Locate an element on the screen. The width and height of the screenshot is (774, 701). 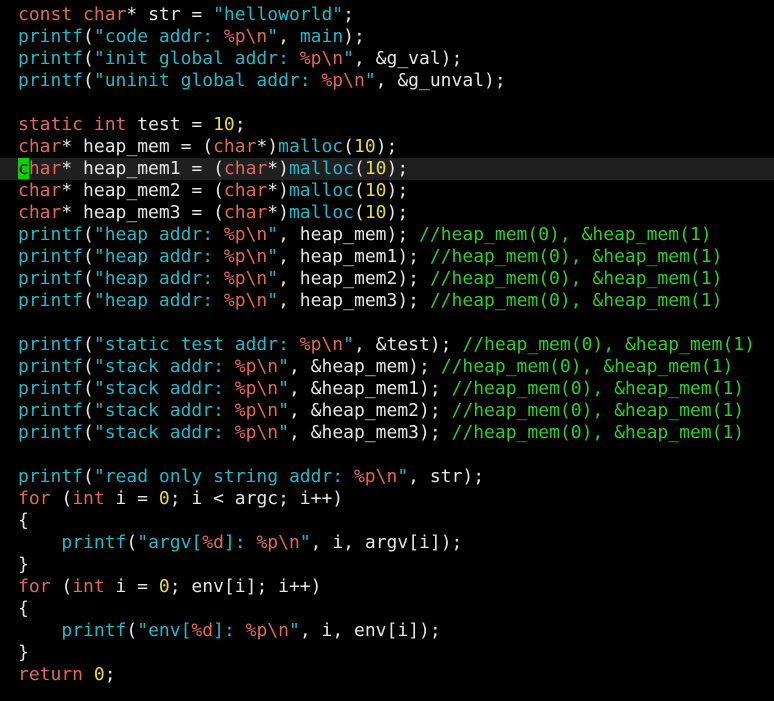
code-text: { is located at coordinates (23, 608).